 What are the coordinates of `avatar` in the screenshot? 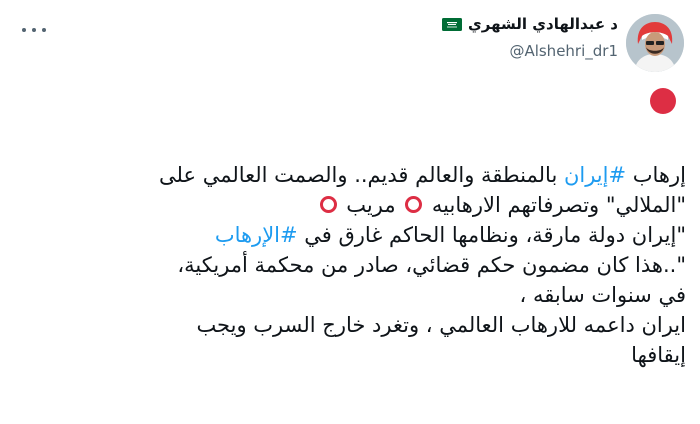 It's located at (655, 43).